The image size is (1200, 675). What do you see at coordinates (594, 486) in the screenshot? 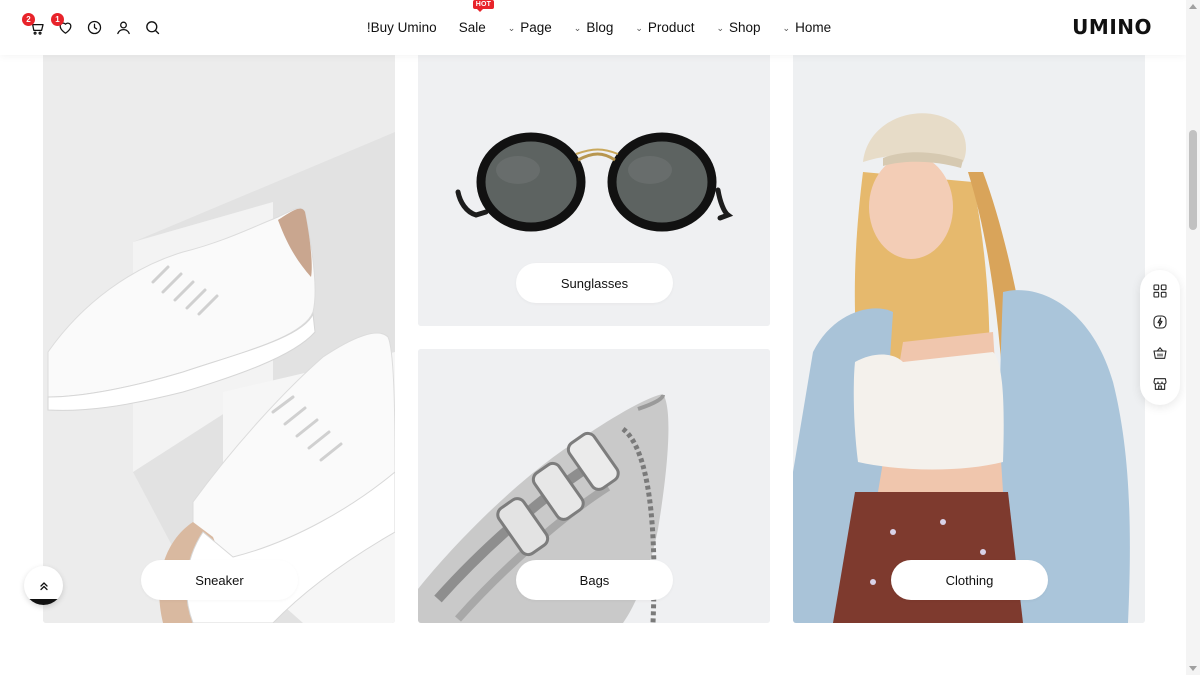
I see `category-tile-bags: Bags` at bounding box center [594, 486].